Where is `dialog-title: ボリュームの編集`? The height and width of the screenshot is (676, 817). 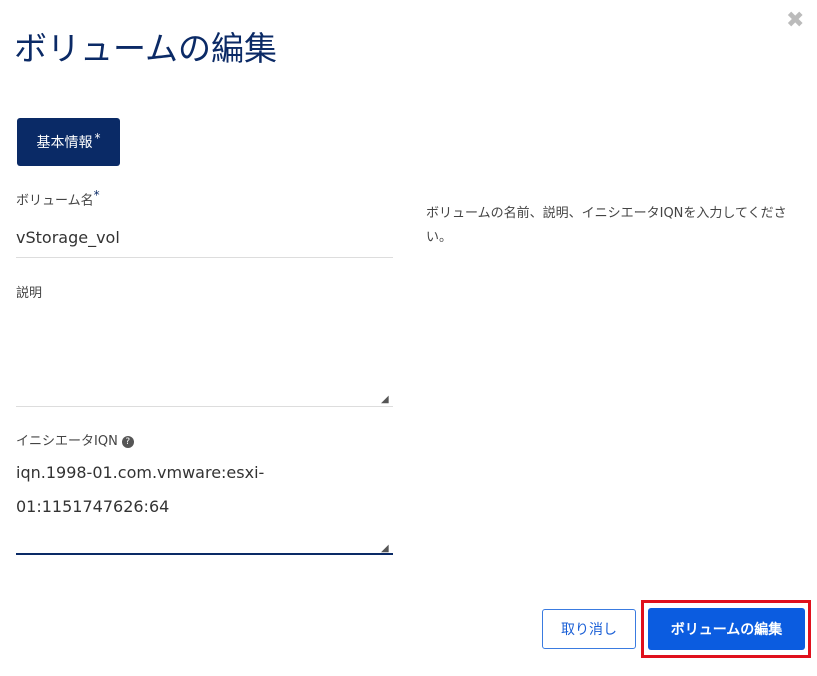 dialog-title: ボリュームの編集 is located at coordinates (146, 48).